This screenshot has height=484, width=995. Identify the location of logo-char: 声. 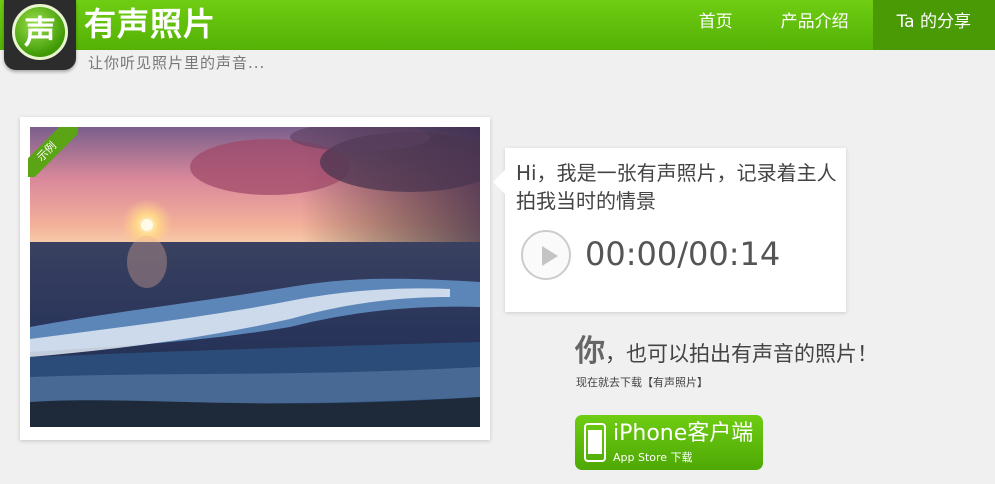
(39, 32).